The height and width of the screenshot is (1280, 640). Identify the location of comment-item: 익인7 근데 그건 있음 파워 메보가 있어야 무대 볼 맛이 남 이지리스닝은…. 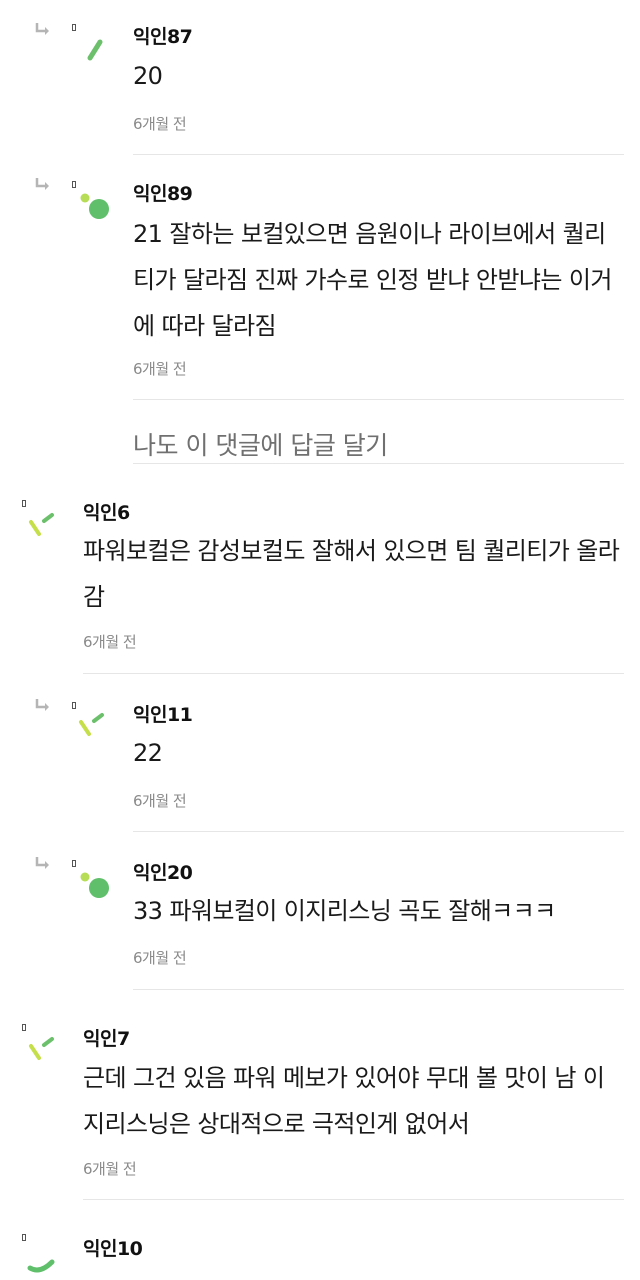
(320, 1107).